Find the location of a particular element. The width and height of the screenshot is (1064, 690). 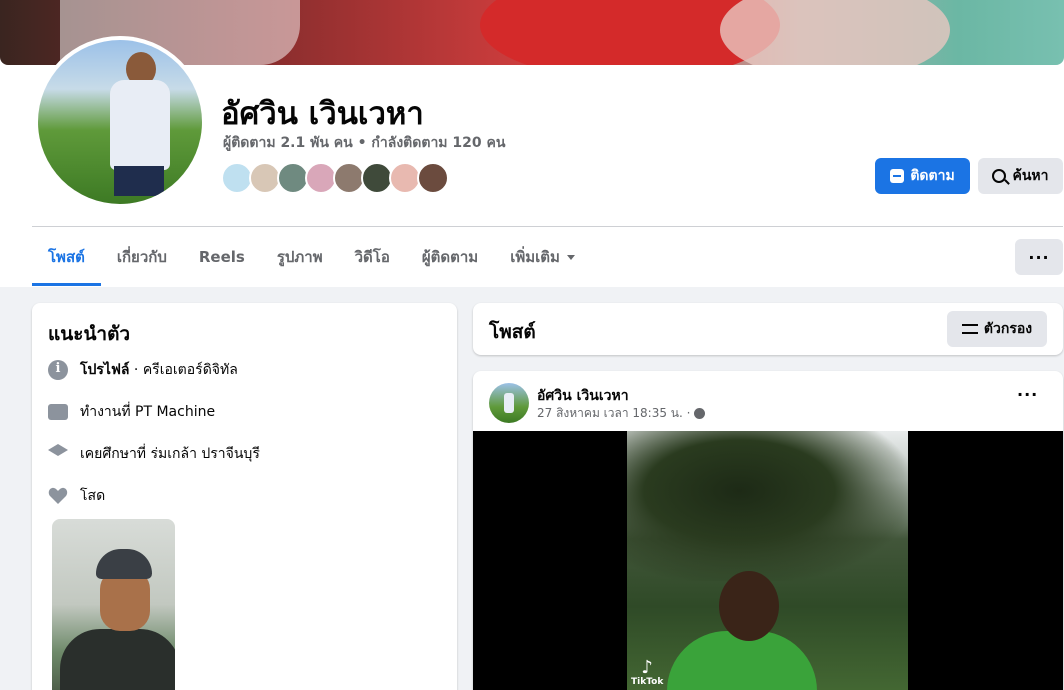

info-icon is located at coordinates (58, 370).